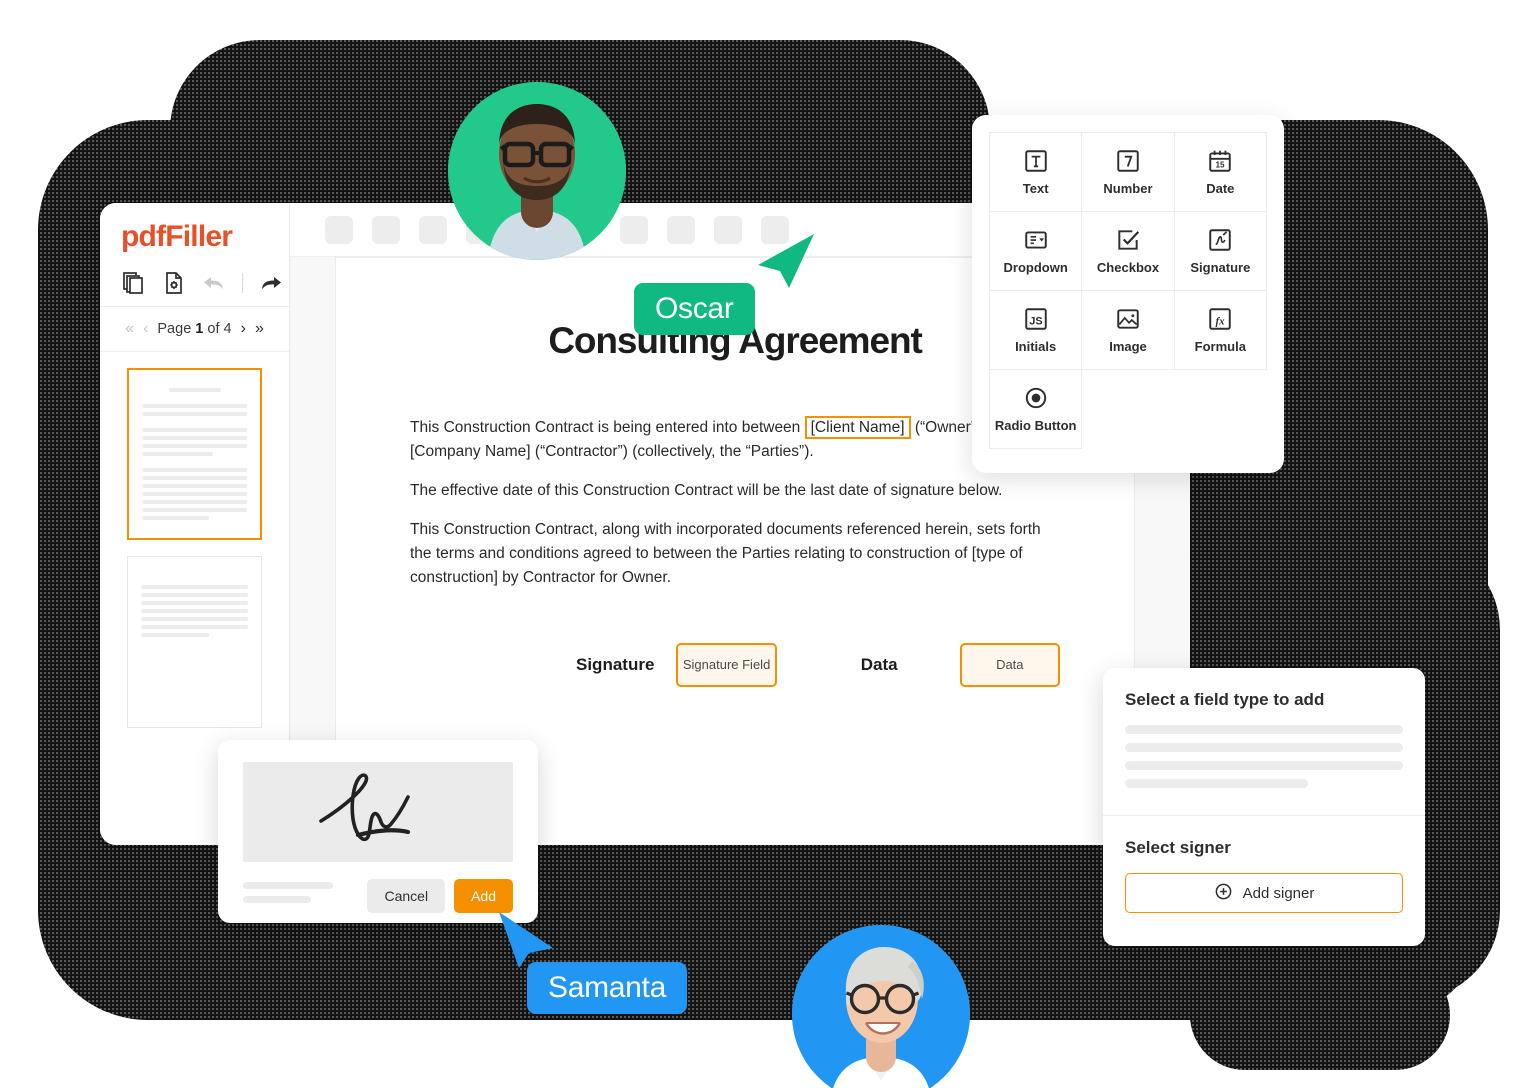 The image size is (1526, 1088). I want to click on signature-field-icon, so click(1220, 240).